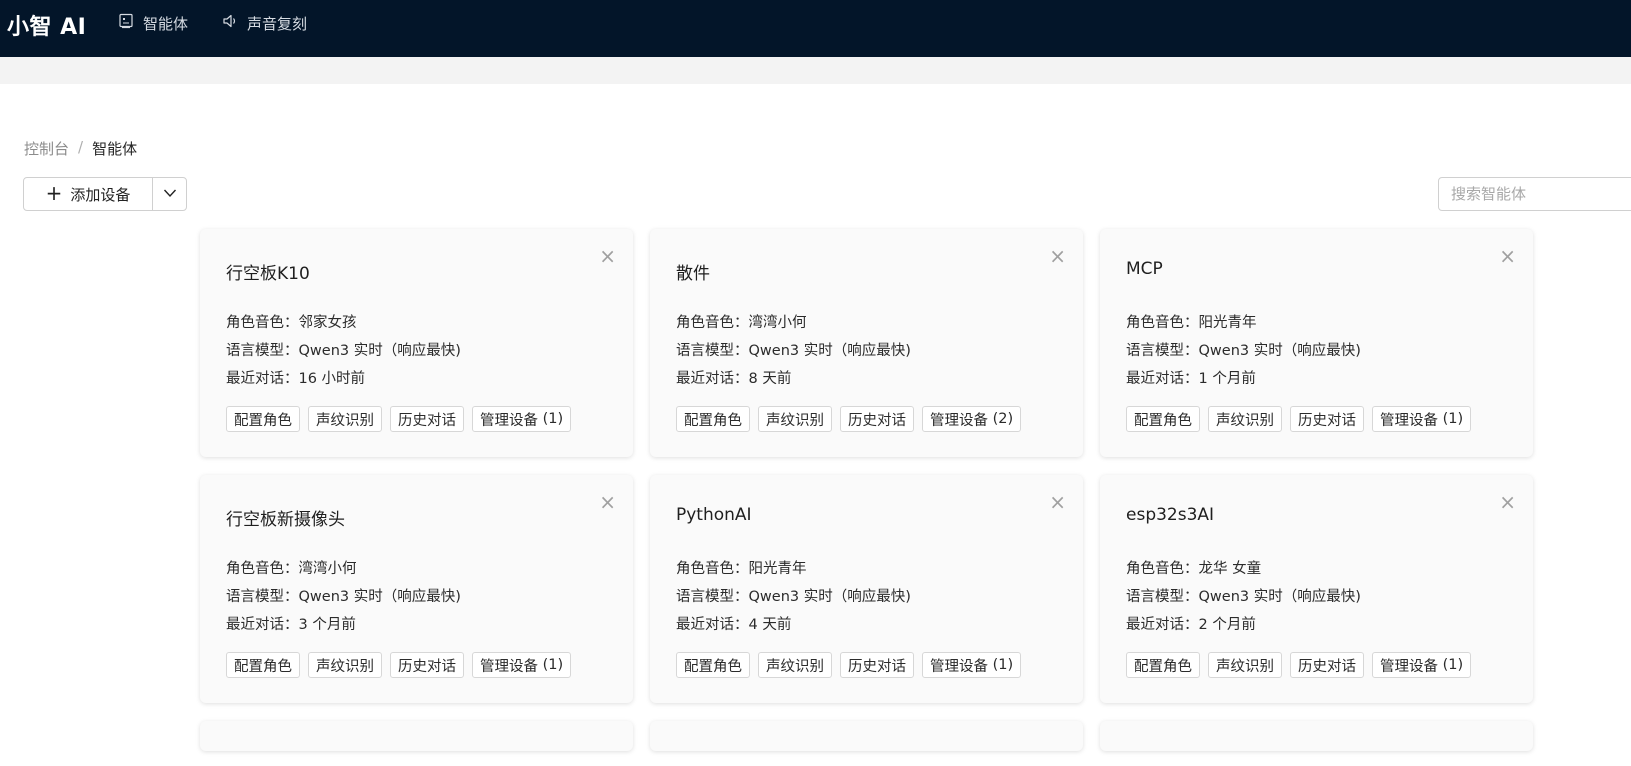 This screenshot has width=1631, height=766. Describe the element at coordinates (264, 23) in the screenshot. I see `nav-item-voice-clone: 声音复刻` at that location.